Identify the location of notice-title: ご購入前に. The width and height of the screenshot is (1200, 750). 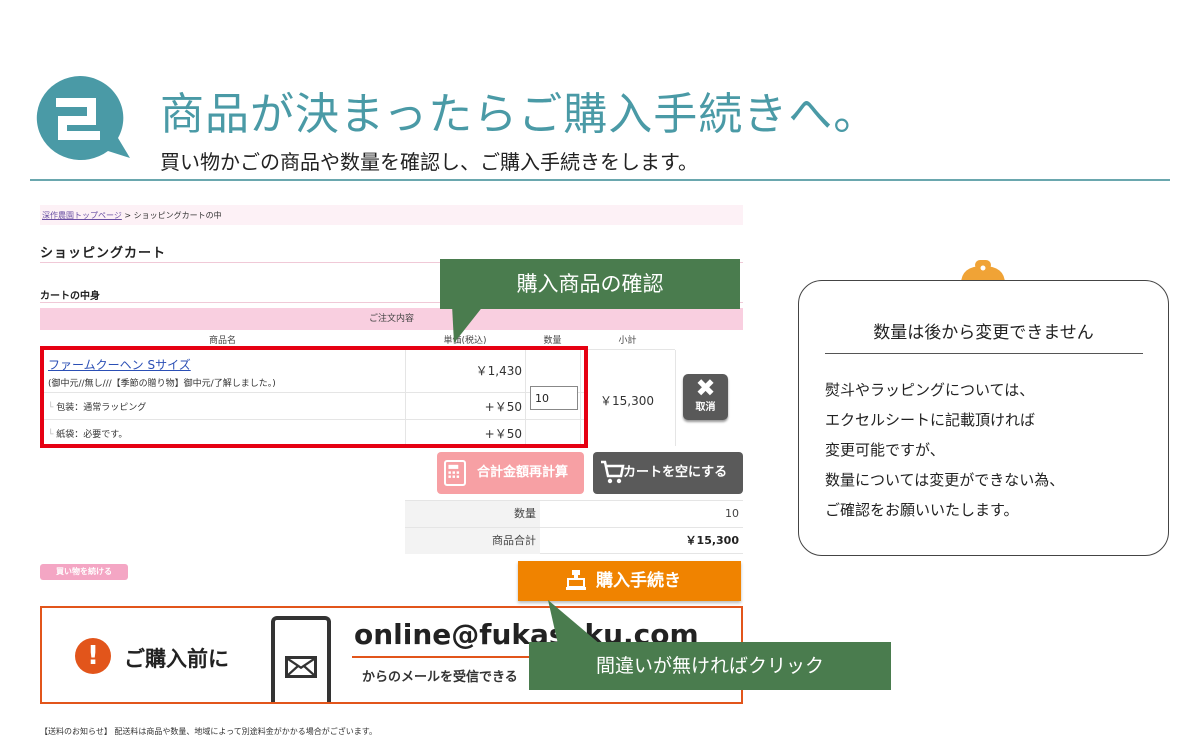
(176, 659).